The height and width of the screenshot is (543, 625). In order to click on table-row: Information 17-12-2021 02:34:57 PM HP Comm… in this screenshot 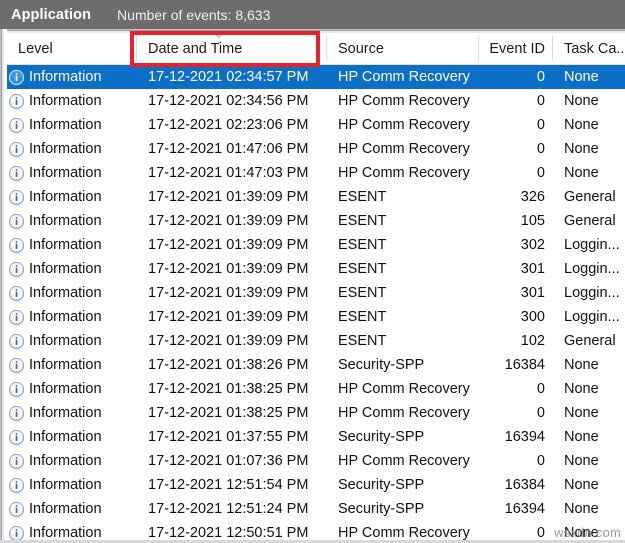, I will do `click(316, 77)`.